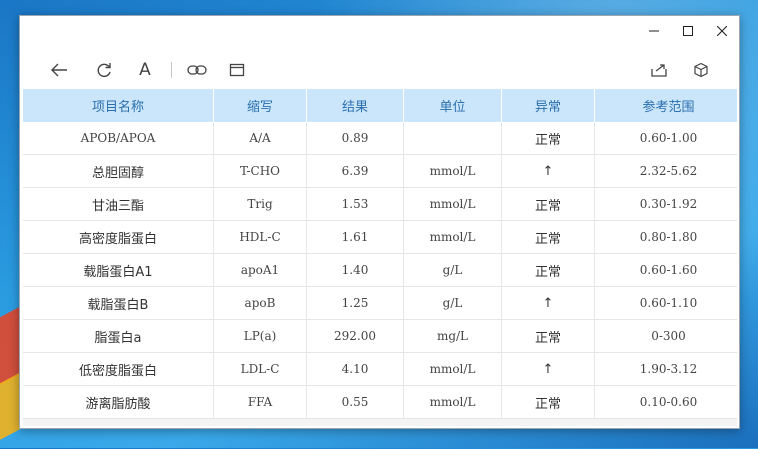 The height and width of the screenshot is (449, 758). What do you see at coordinates (171, 70) in the screenshot?
I see `toolbar-divider` at bounding box center [171, 70].